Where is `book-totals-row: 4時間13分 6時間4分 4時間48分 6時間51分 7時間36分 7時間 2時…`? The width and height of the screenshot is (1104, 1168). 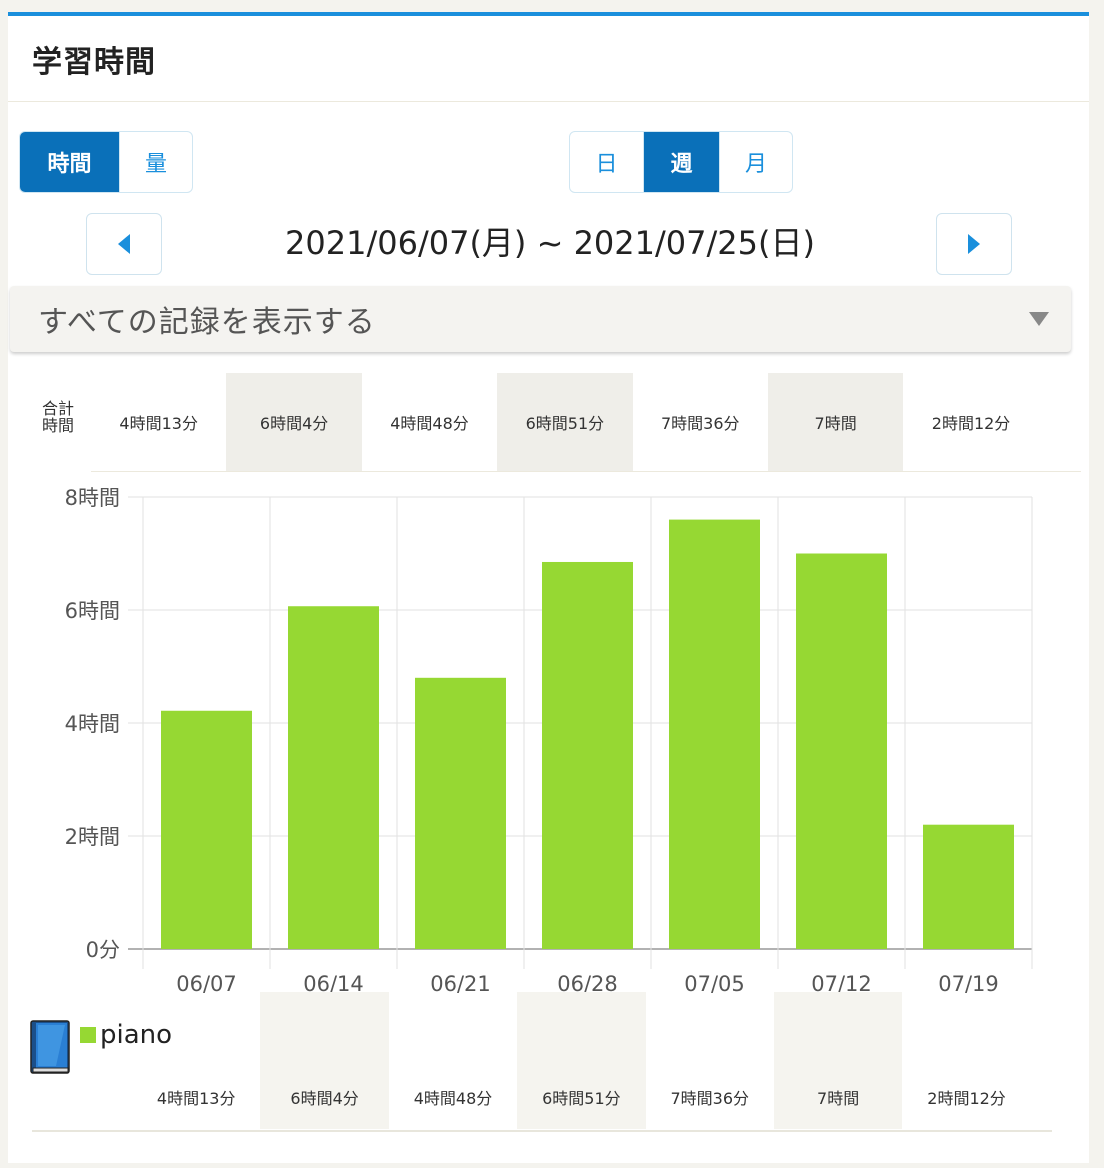 book-totals-row: 4時間13分 6時間4分 4時間48分 6時間51分 7時間36分 7時間 2時… is located at coordinates (581, 1060).